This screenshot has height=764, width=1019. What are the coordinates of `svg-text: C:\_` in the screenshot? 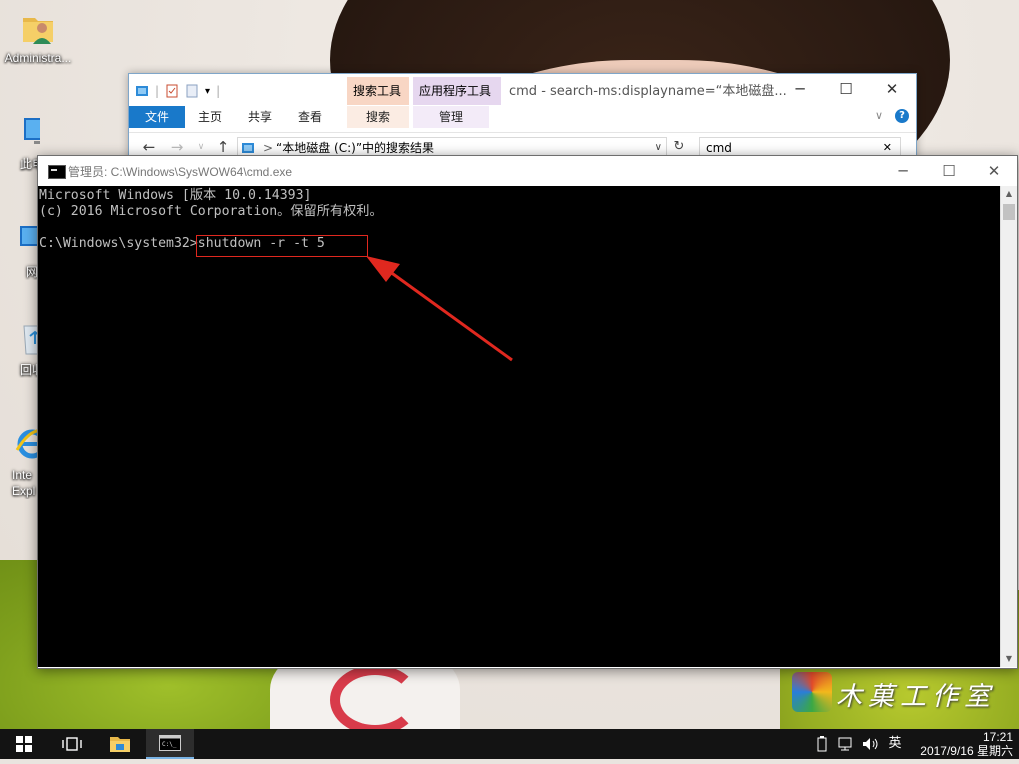 It's located at (169, 744).